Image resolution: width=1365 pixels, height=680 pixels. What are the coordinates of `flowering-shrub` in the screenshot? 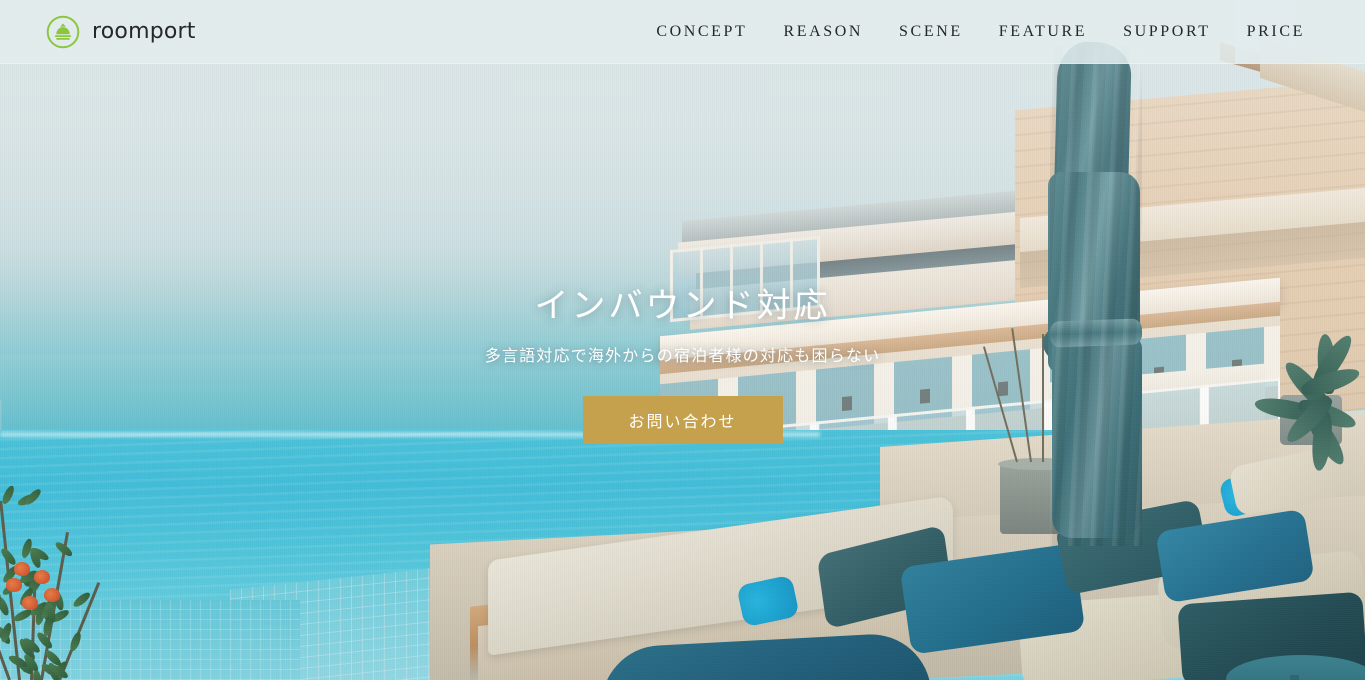 It's located at (65, 575).